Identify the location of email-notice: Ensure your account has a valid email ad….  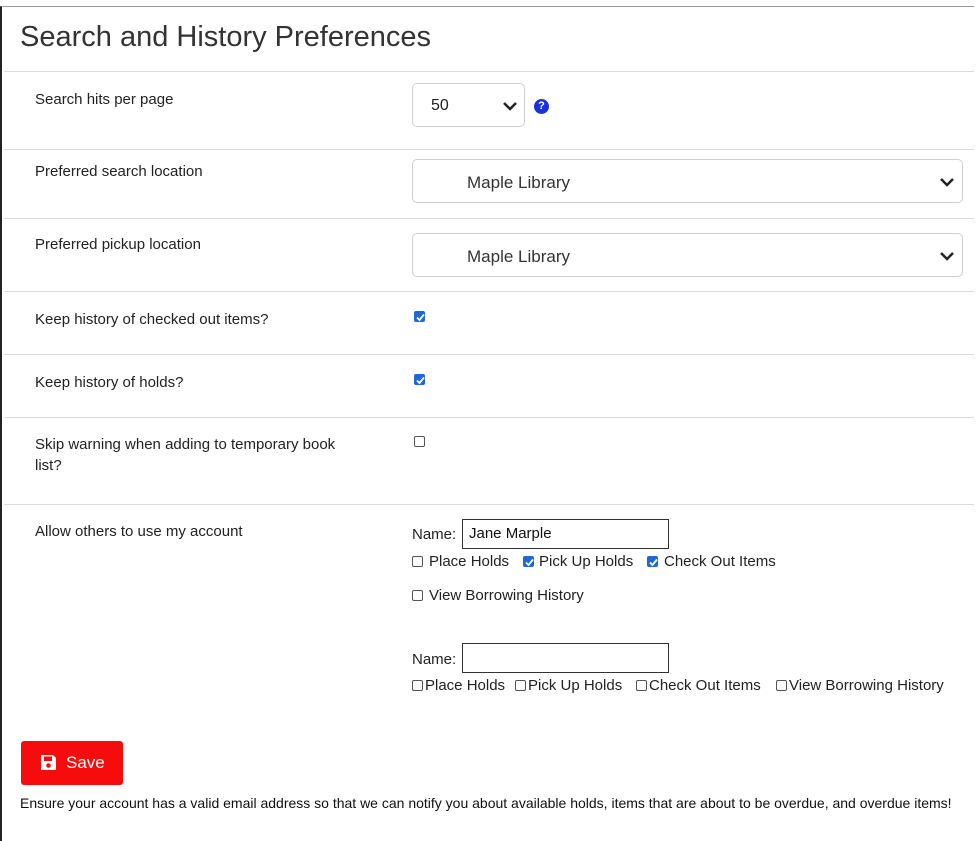
(486, 803).